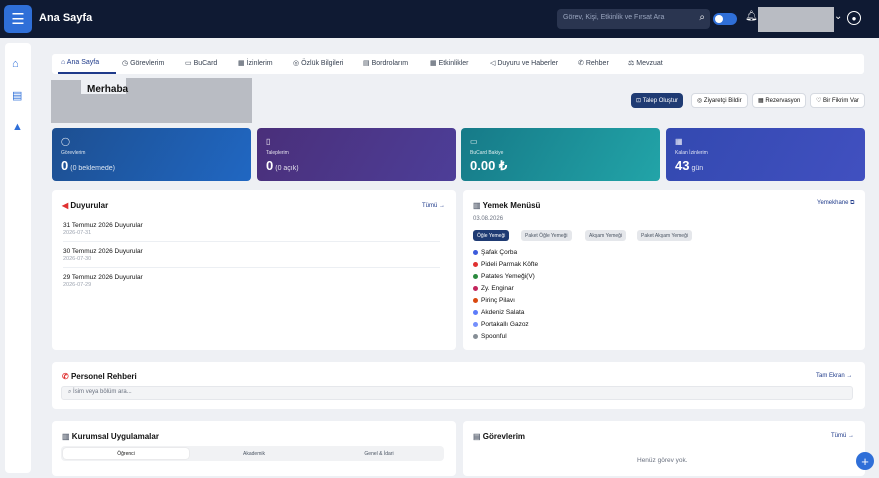 Image resolution: width=879 pixels, height=478 pixels. What do you see at coordinates (835, 203) in the screenshot?
I see `cafeteria-link: Yemekhane ⧉` at bounding box center [835, 203].